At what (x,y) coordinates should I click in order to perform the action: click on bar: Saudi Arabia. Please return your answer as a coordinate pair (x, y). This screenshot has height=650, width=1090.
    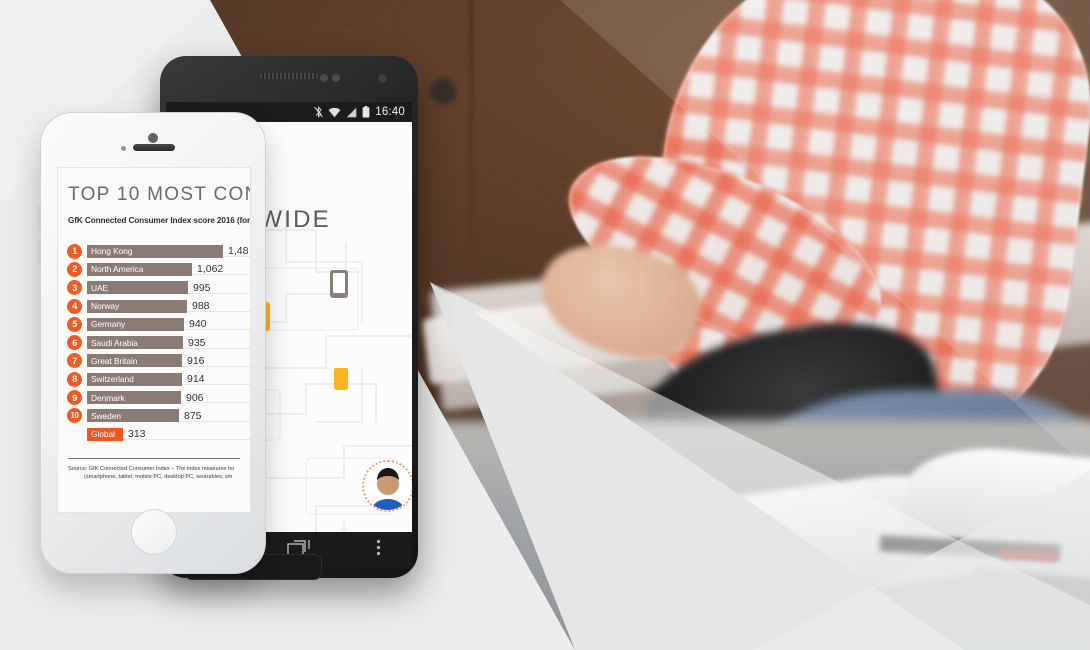
    Looking at the image, I should click on (135, 343).